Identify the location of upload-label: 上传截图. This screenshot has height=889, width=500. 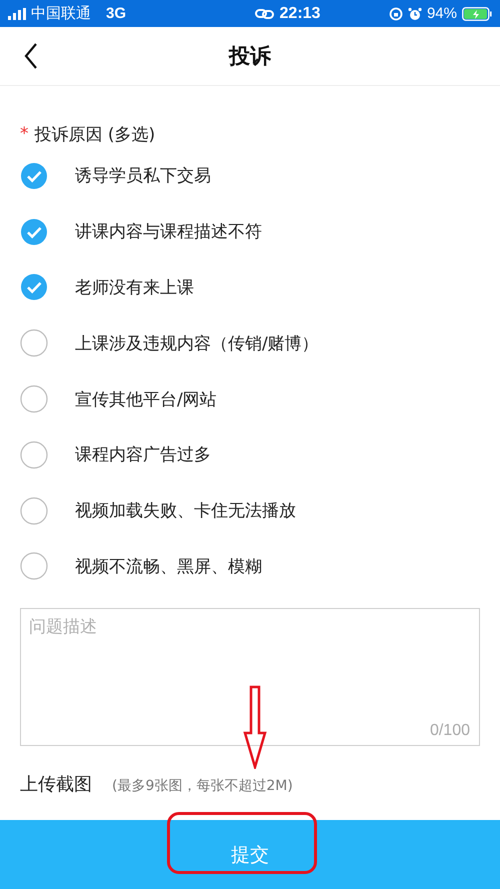
(56, 784).